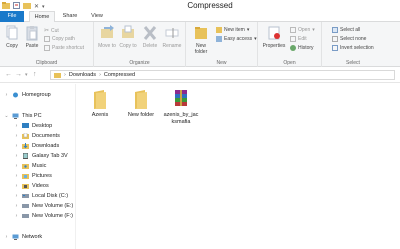  What do you see at coordinates (15, 95) in the screenshot?
I see `homegroup-icon` at bounding box center [15, 95].